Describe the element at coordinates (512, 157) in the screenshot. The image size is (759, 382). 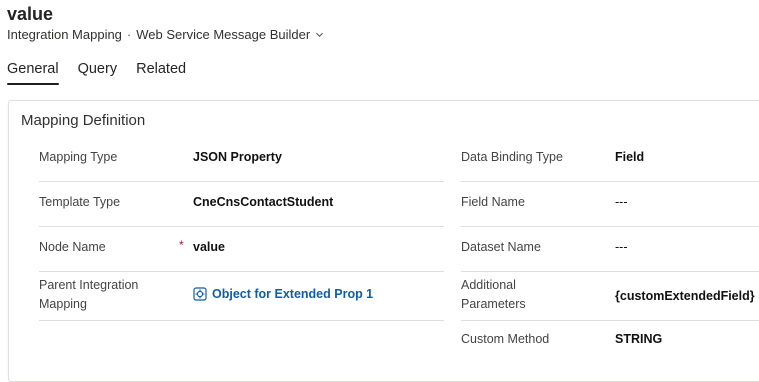
I see `field-label: Data Binding Type` at that location.